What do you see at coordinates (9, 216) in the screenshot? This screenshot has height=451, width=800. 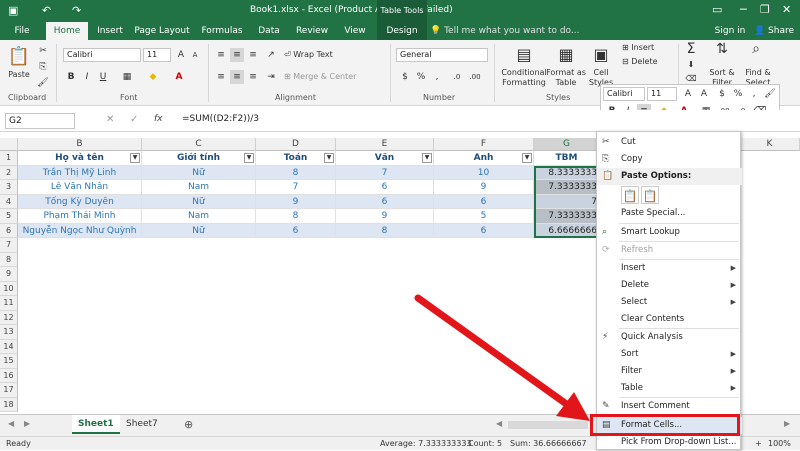 I see `row-header: 5` at bounding box center [9, 216].